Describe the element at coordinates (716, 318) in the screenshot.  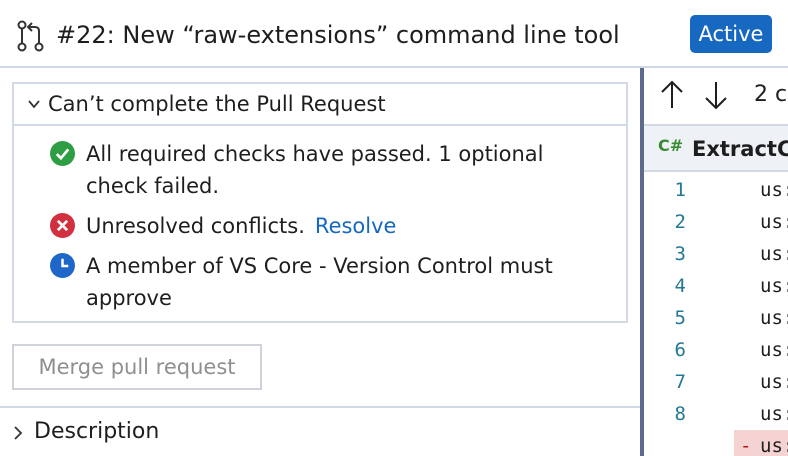
I see `code-line: 5 us:` at that location.